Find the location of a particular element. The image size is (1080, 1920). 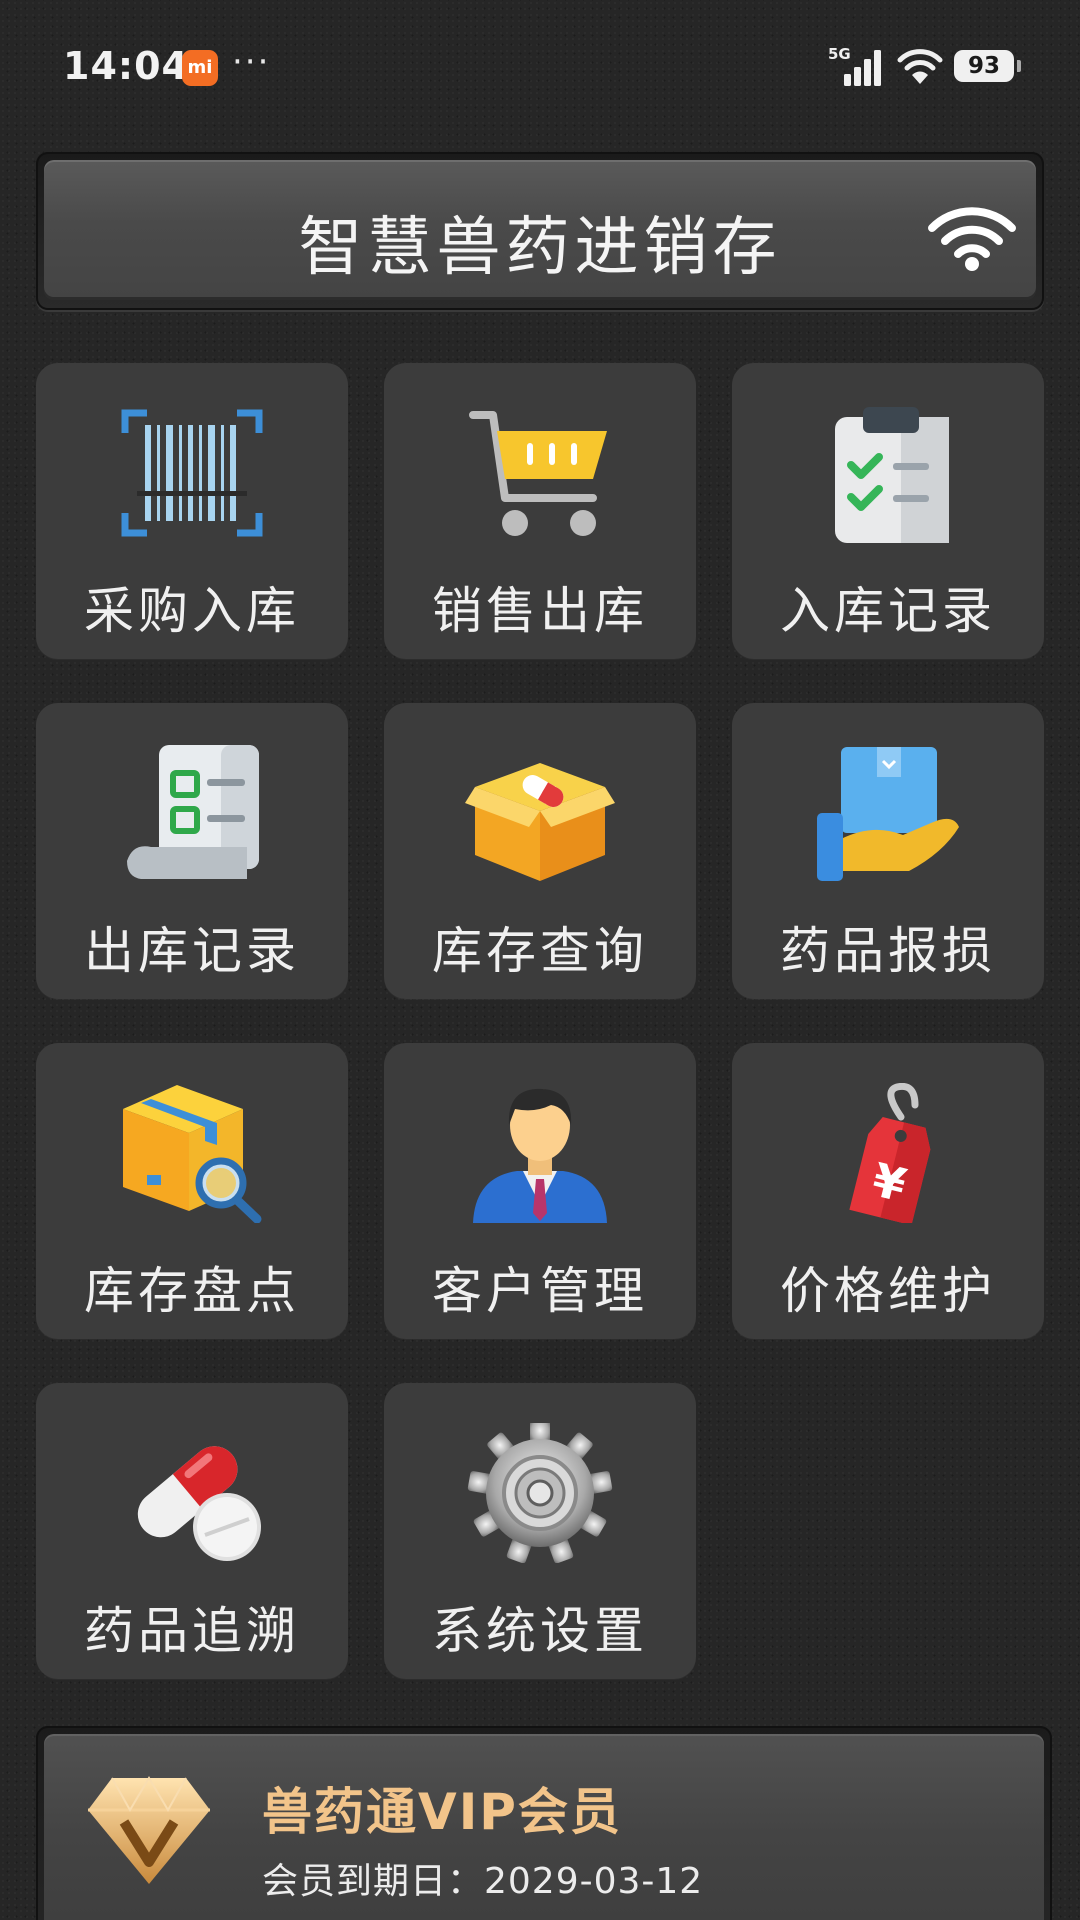

box-in-hand-icon is located at coordinates (888, 814).